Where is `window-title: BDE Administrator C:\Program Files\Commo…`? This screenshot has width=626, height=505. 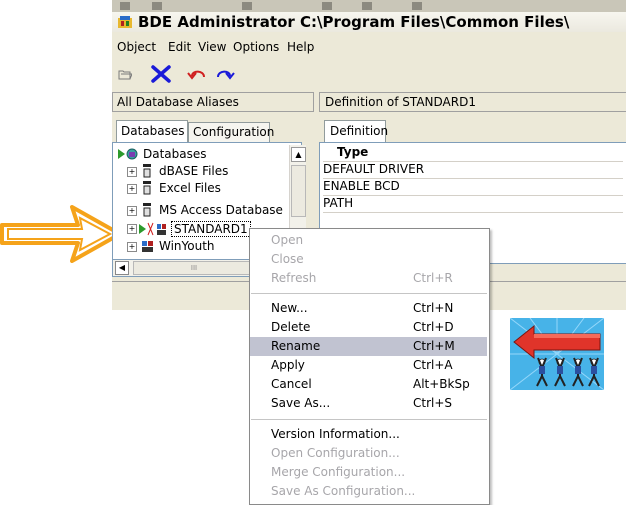 window-title: BDE Administrator C:\Program Files\Commo… is located at coordinates (354, 22).